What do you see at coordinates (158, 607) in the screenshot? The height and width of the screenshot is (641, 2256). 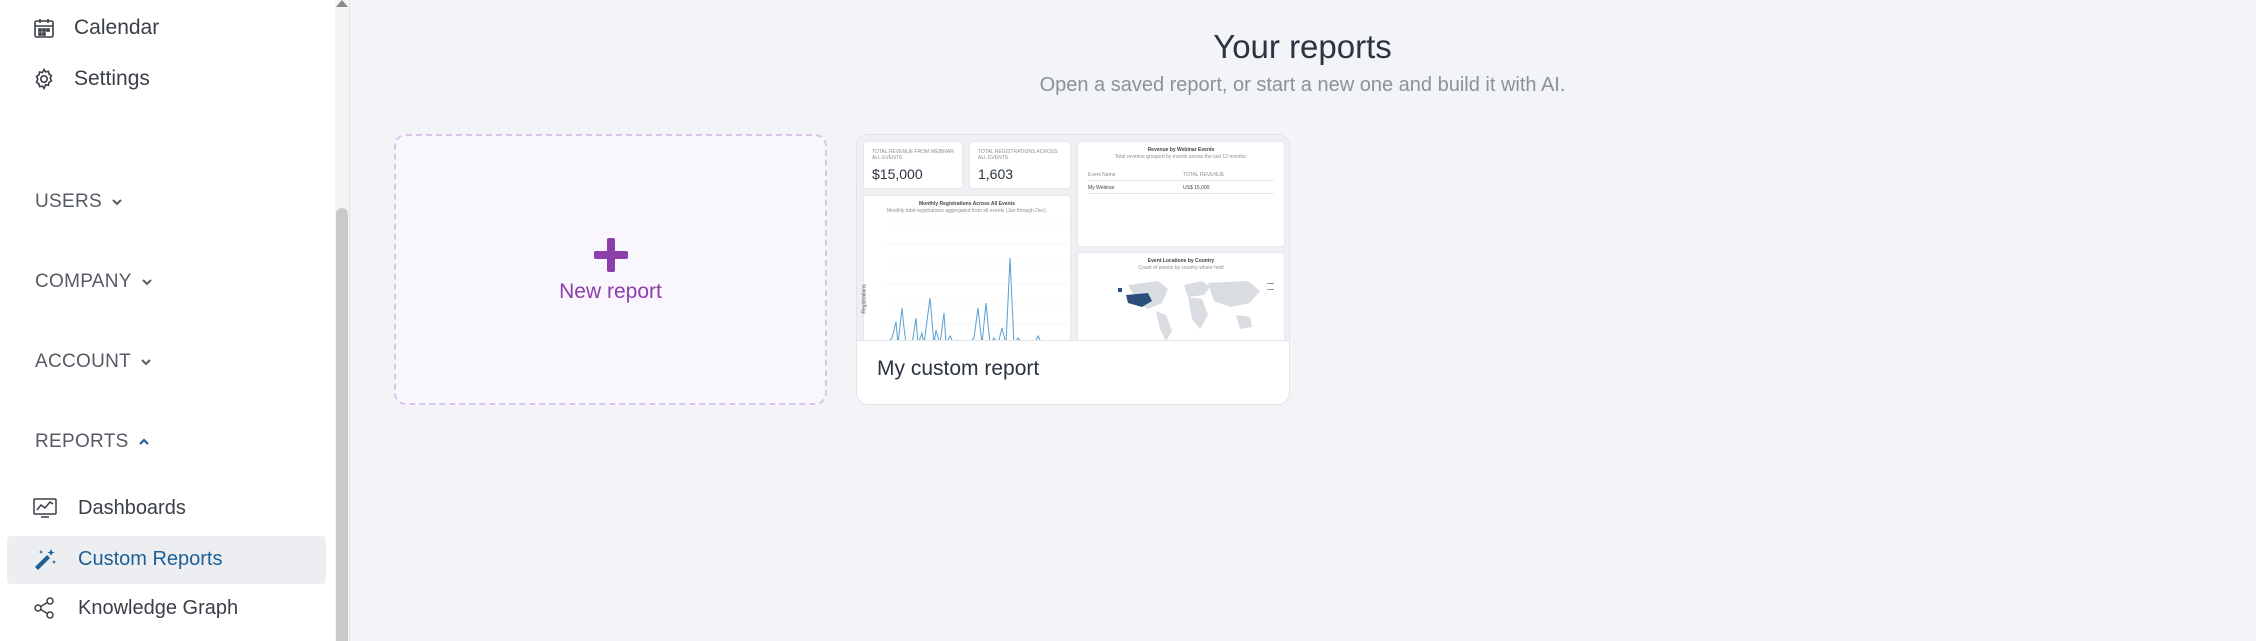 I see `sidebar-item-label: Knowledge Graph` at bounding box center [158, 607].